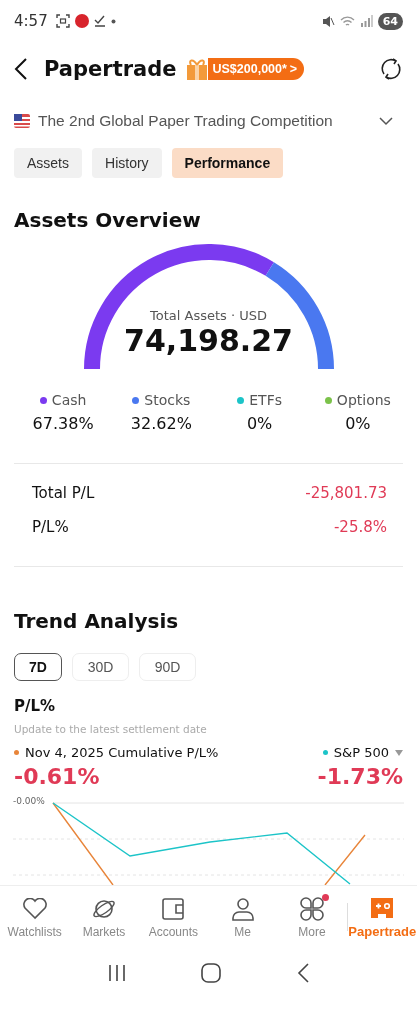  Describe the element at coordinates (99, 21) in the screenshot. I see `check-icon` at that location.